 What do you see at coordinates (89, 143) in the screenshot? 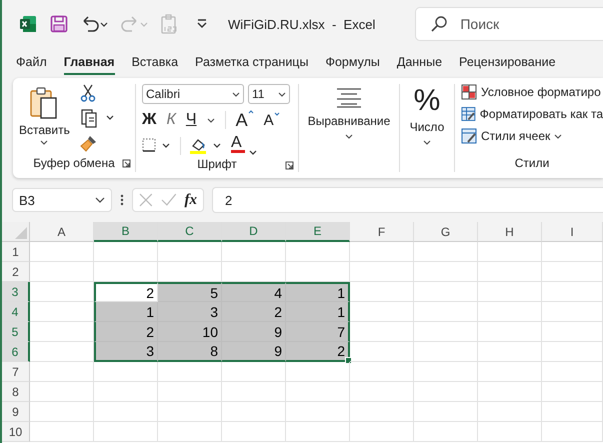
I see `format-painter-icon` at bounding box center [89, 143].